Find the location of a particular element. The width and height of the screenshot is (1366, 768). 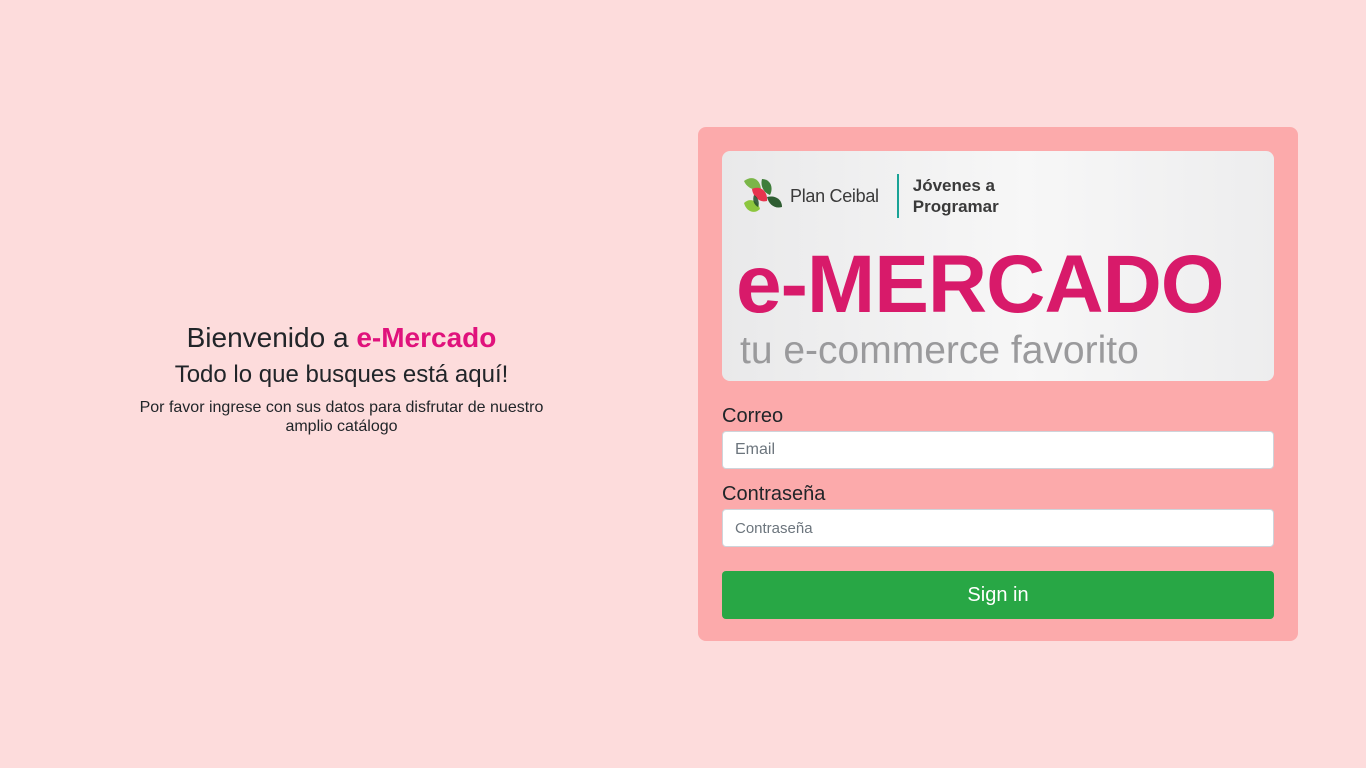

password-group: Contraseña is located at coordinates (998, 514).